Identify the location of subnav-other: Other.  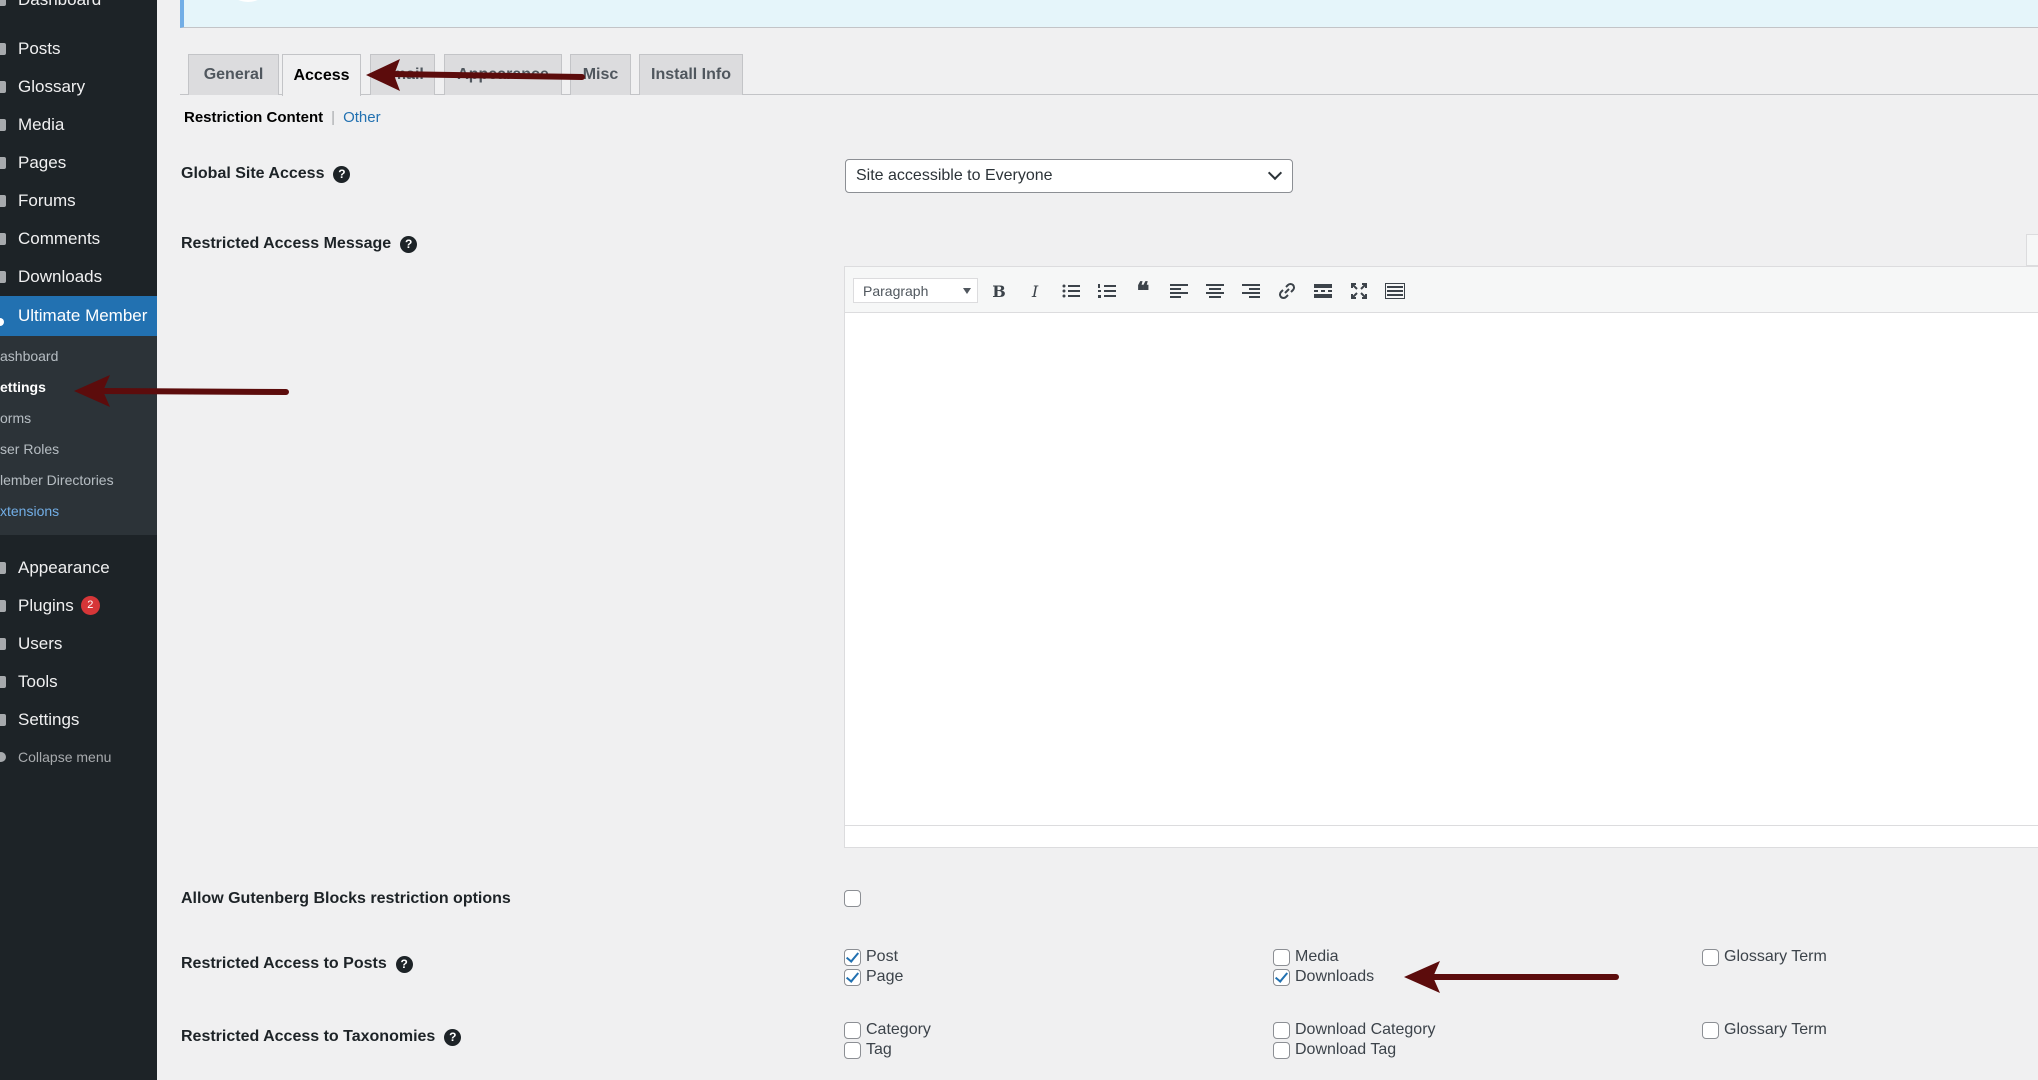
(362, 117).